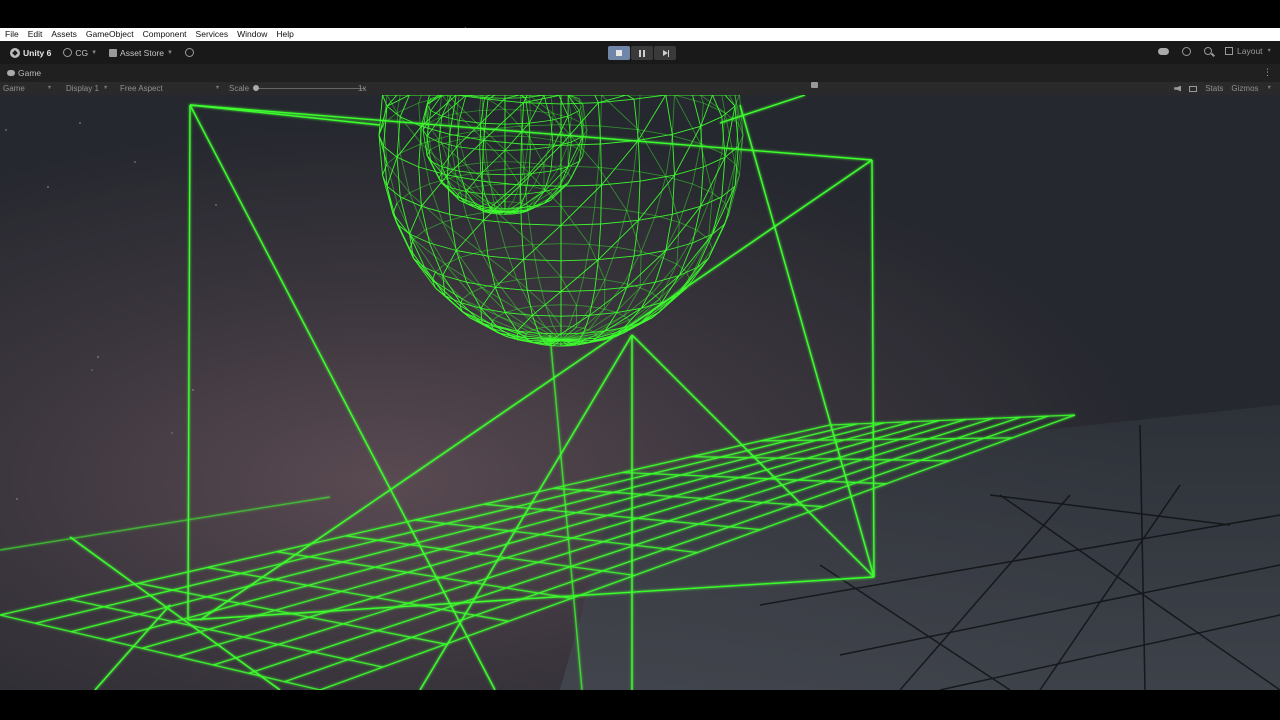  What do you see at coordinates (640, 705) in the screenshot?
I see `letterbox-bottom` at bounding box center [640, 705].